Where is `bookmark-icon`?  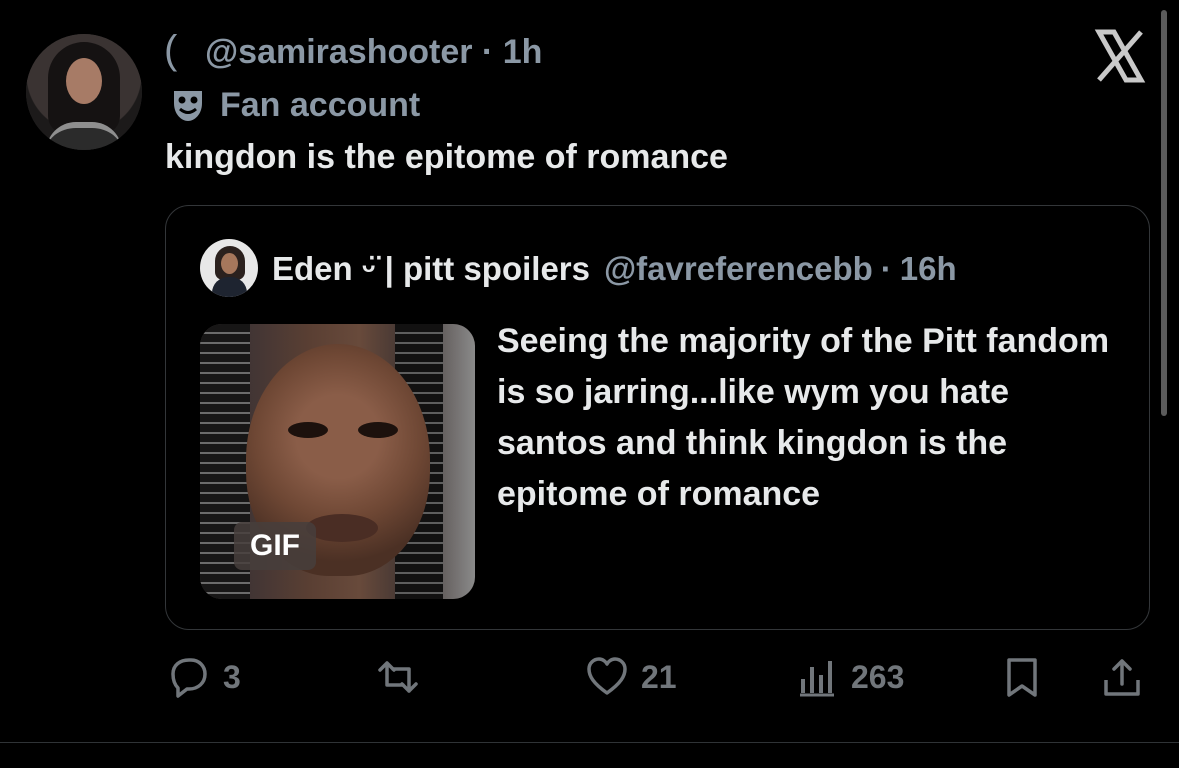
bookmark-icon is located at coordinates (1022, 677).